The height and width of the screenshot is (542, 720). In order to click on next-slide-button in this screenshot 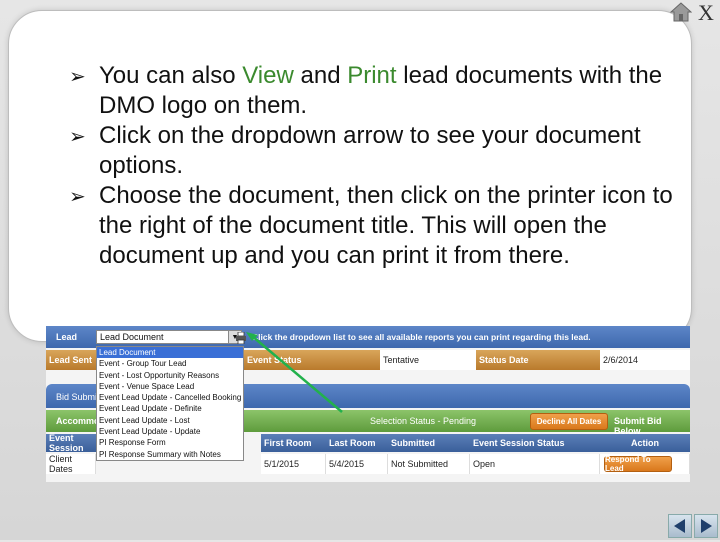, I will do `click(706, 526)`.